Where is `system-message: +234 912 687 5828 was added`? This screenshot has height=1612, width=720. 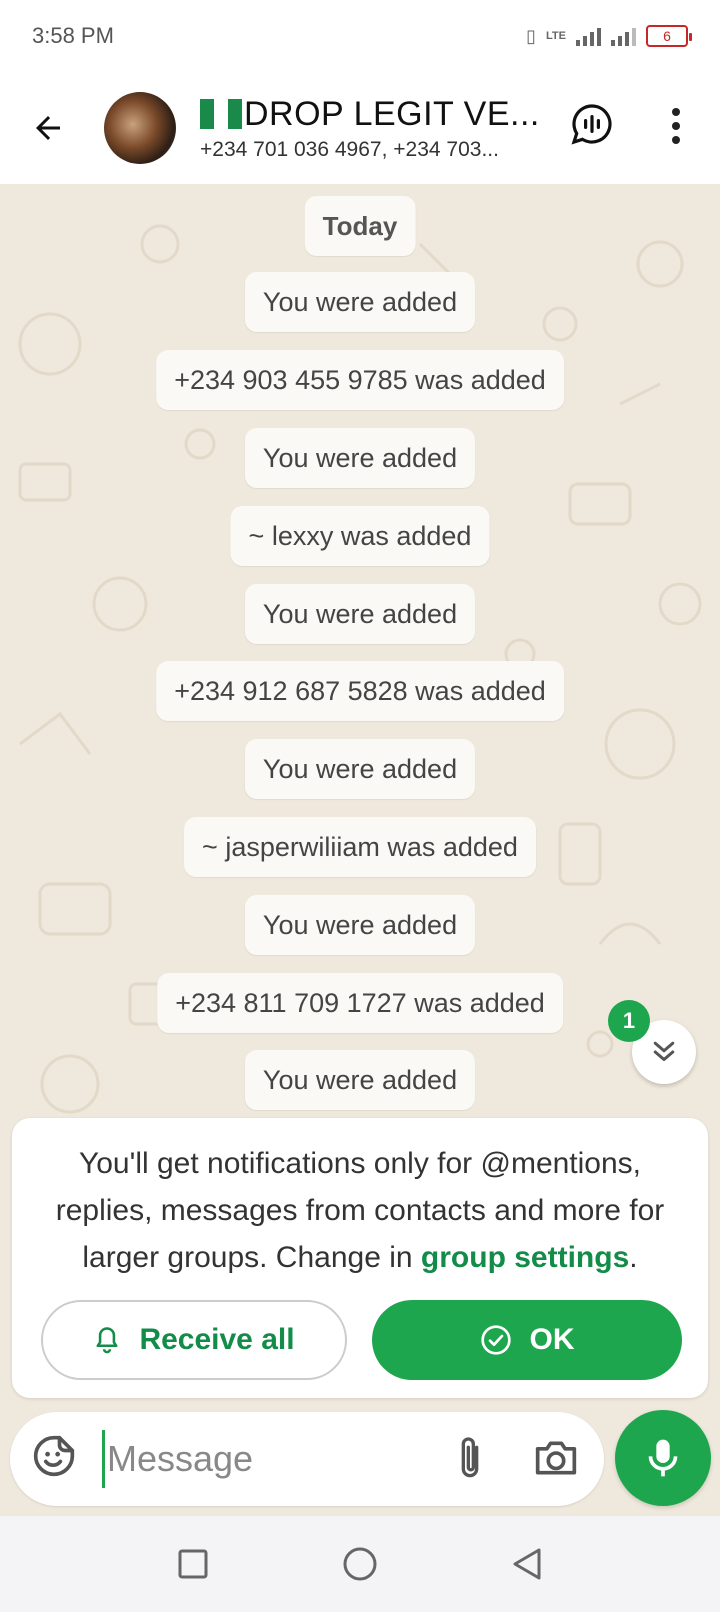
system-message: +234 912 687 5828 was added is located at coordinates (360, 691).